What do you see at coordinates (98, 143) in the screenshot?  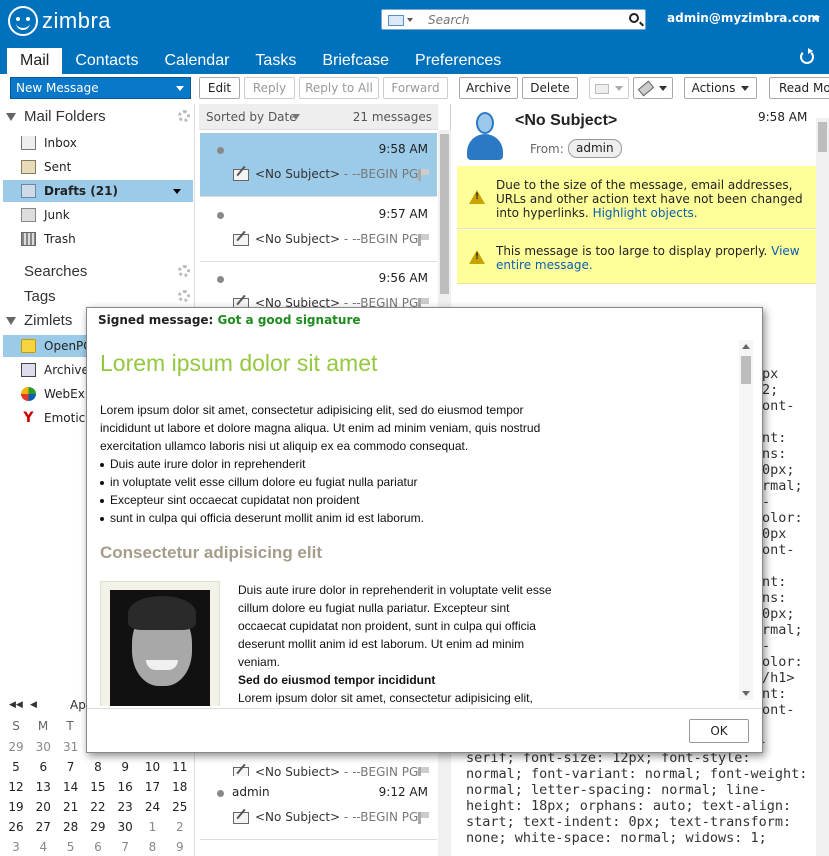 I see `folder-inbox: Inbox` at bounding box center [98, 143].